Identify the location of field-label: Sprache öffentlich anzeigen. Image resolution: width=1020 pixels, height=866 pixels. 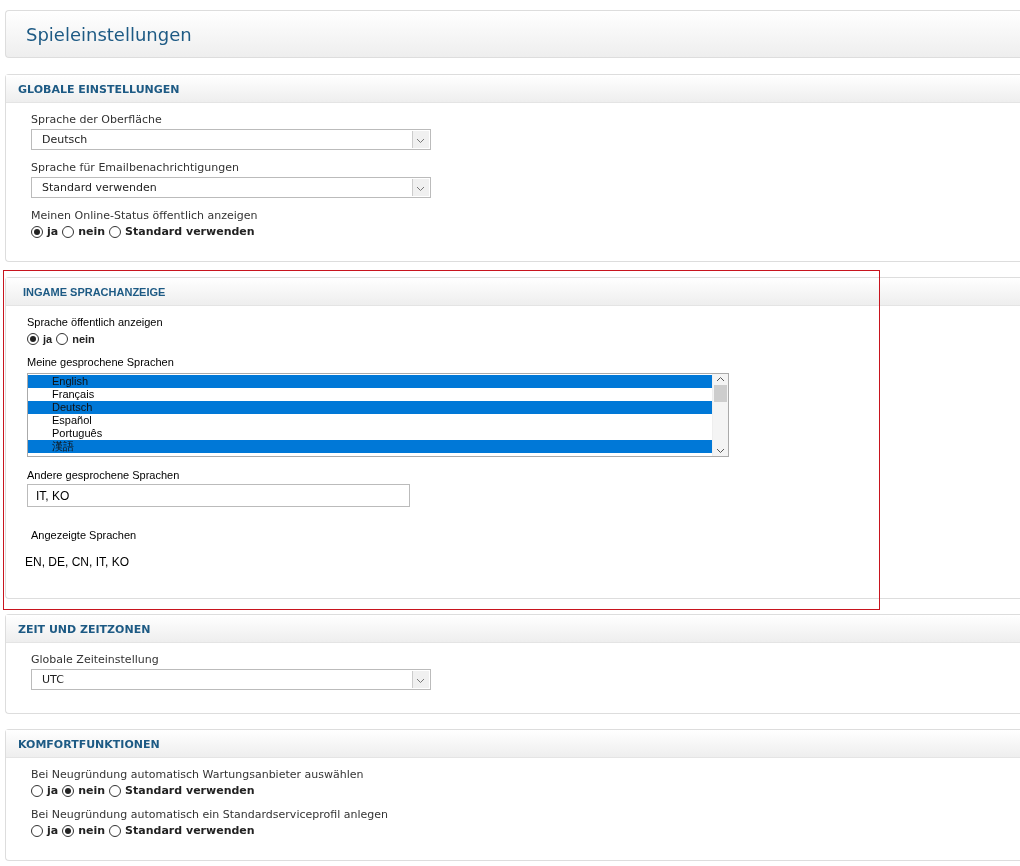
(95, 322).